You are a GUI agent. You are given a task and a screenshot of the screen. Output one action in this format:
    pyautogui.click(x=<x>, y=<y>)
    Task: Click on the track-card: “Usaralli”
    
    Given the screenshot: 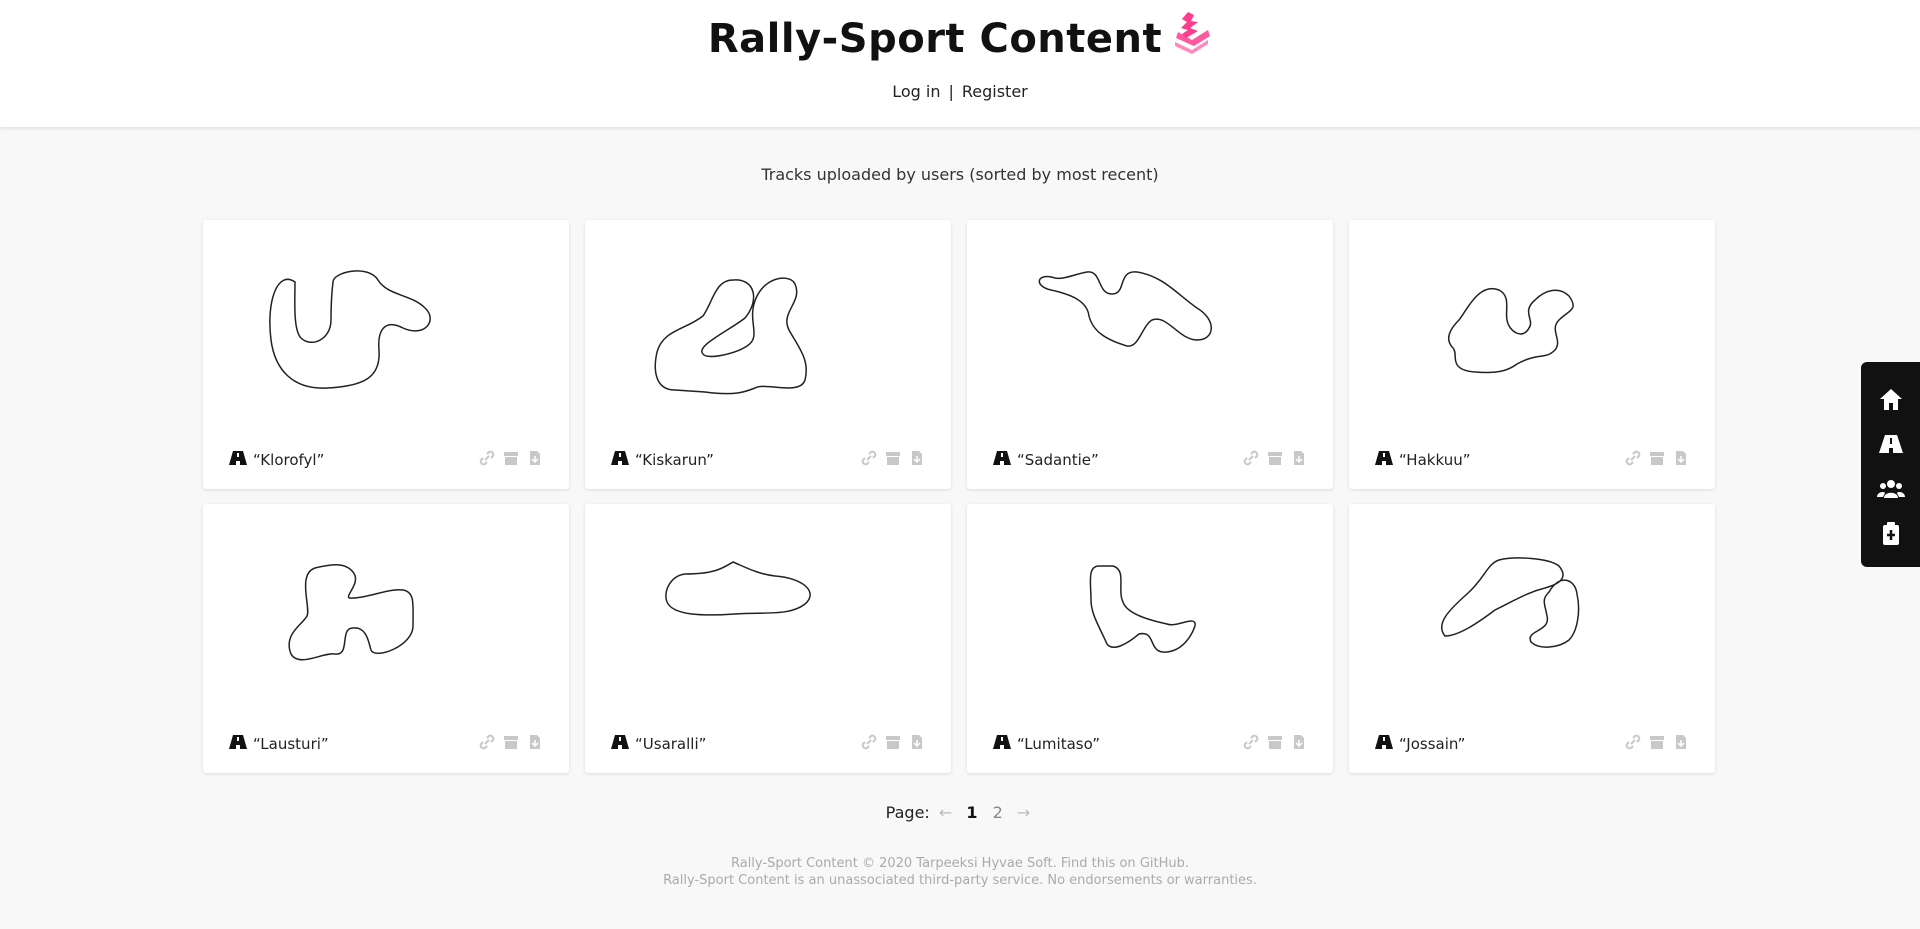 What is the action you would take?
    pyautogui.click(x=768, y=638)
    